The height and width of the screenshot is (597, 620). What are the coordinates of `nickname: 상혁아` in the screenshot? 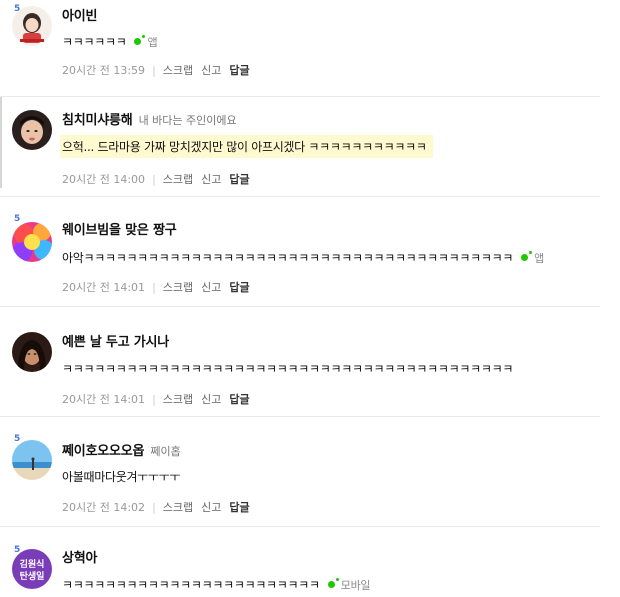 It's located at (79, 558).